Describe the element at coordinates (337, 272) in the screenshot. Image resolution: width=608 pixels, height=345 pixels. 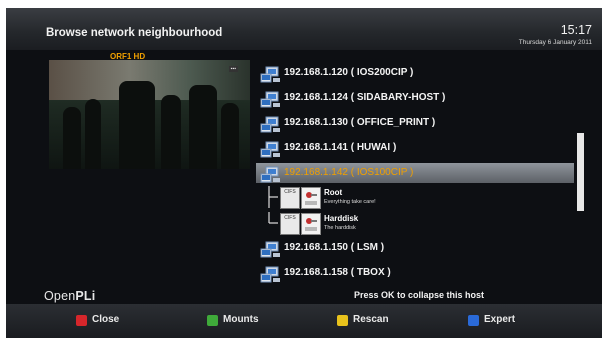
I see `host-label: 192.168.1.158 ( TBOX )` at that location.